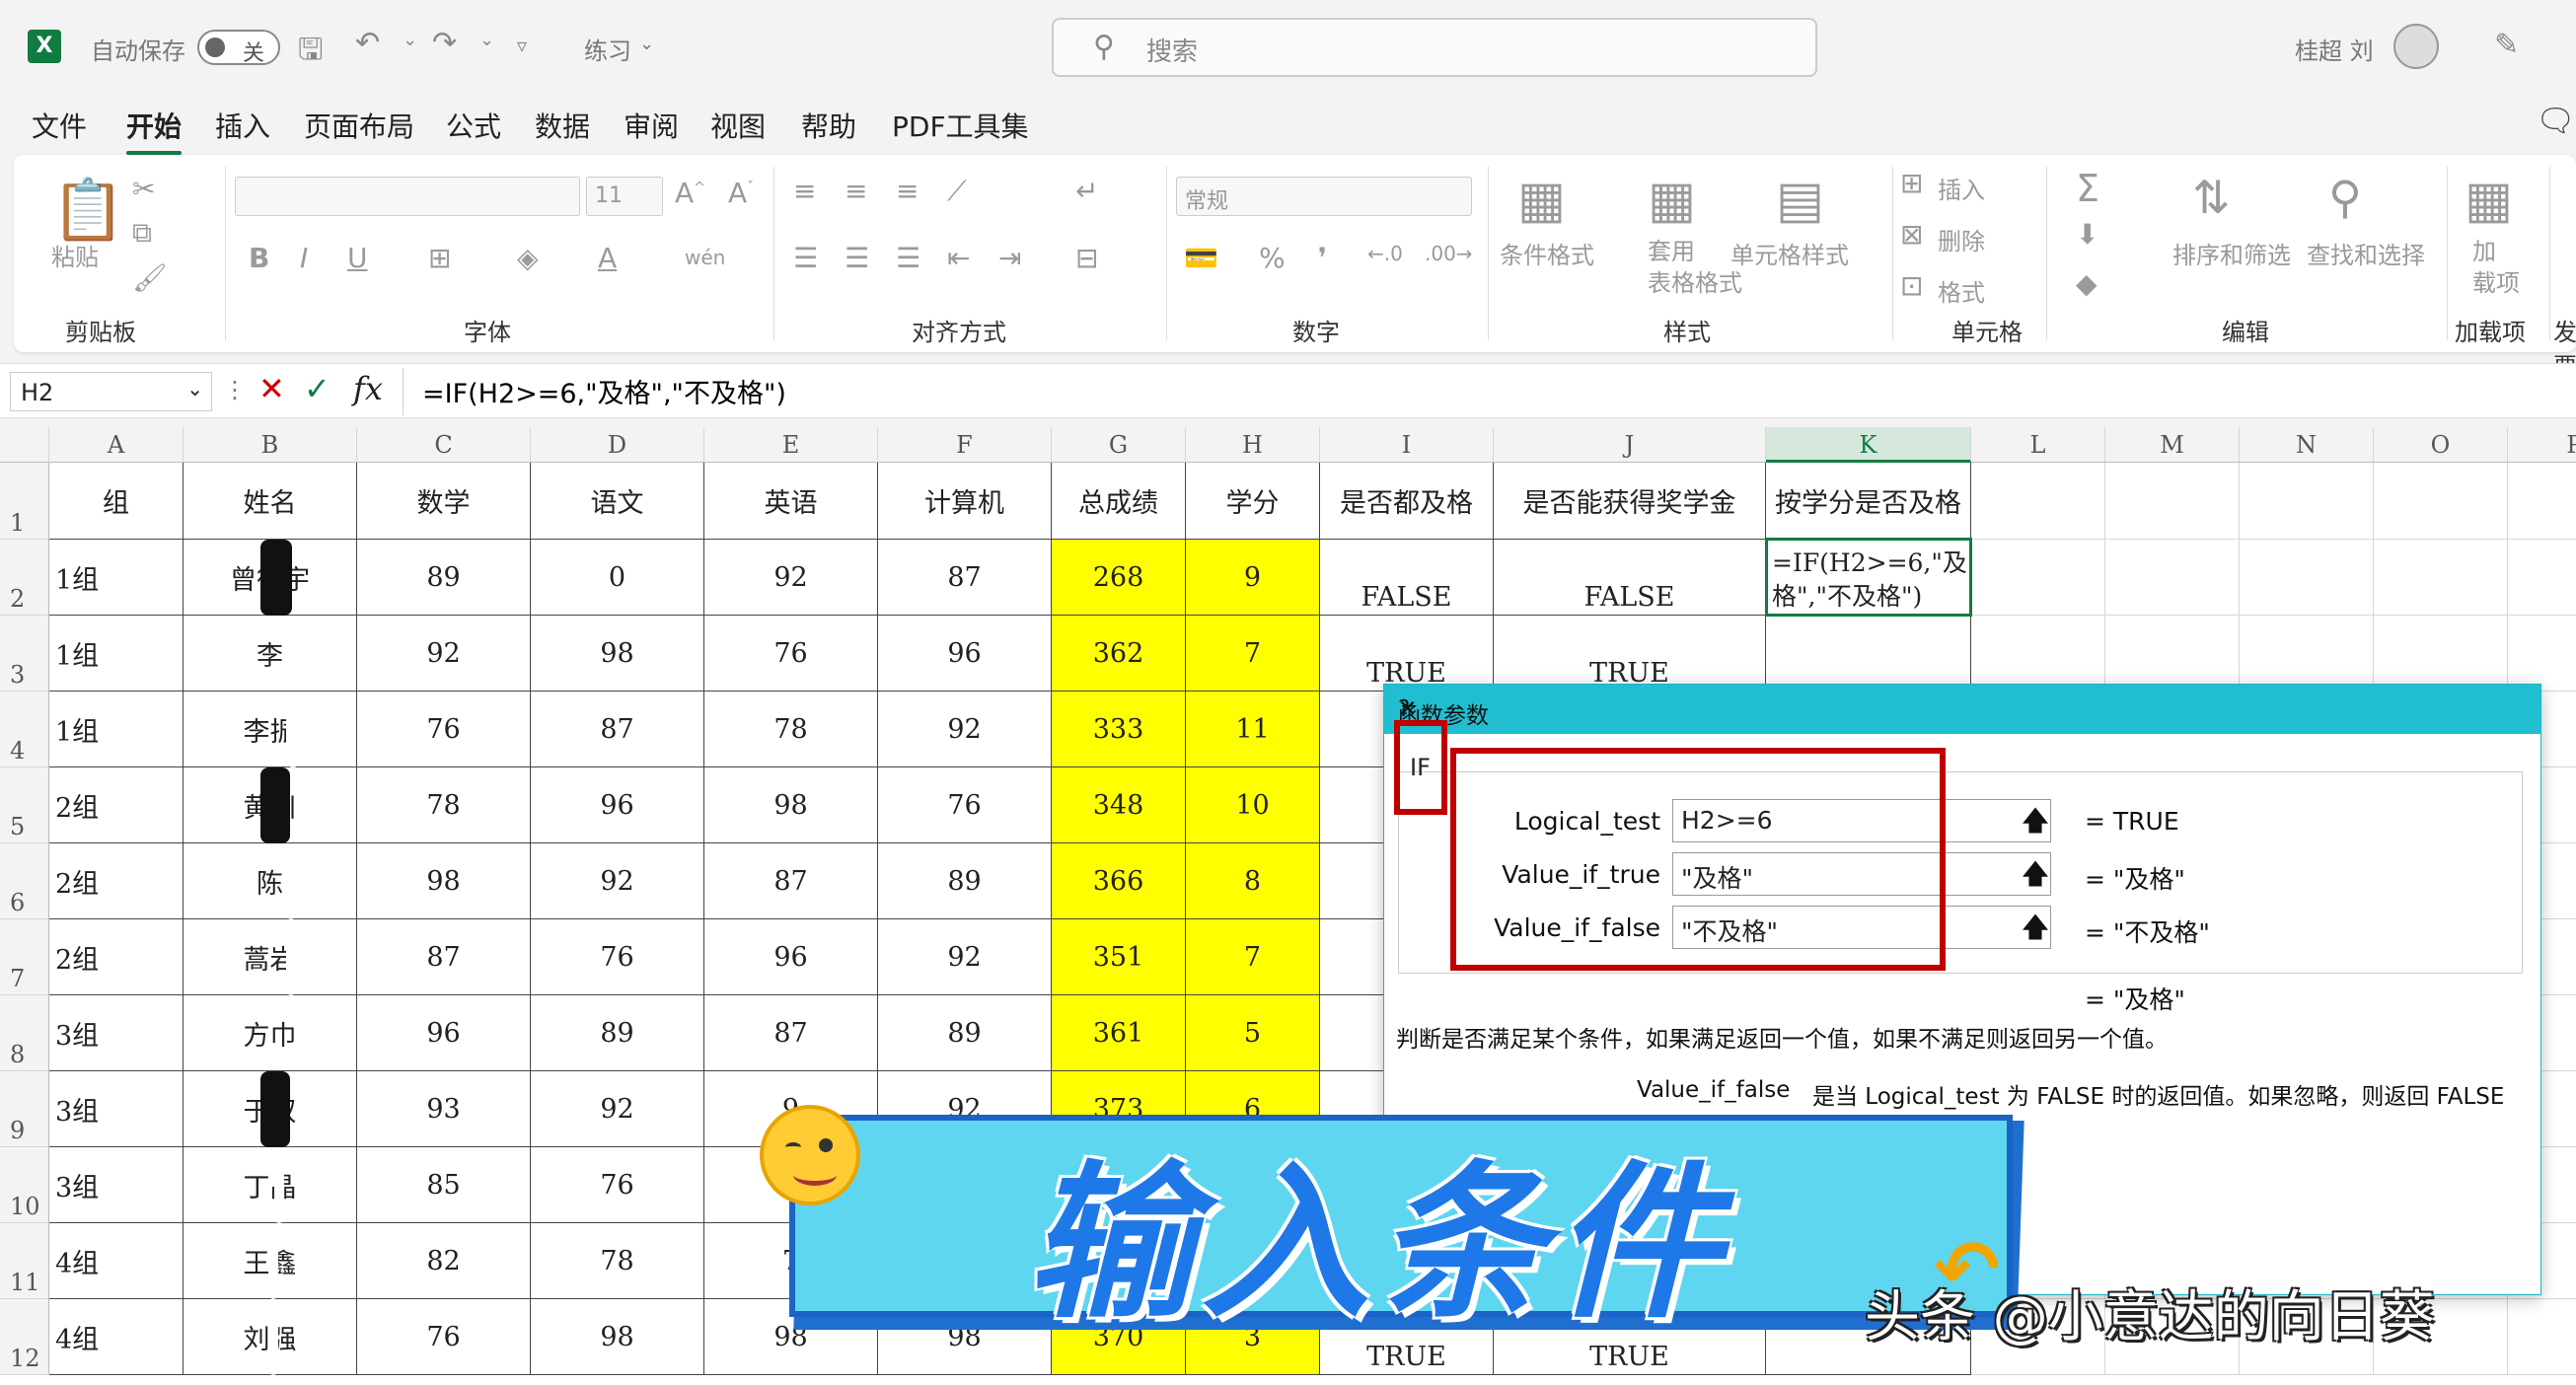 The height and width of the screenshot is (1385, 2576). What do you see at coordinates (24, 729) in the screenshot?
I see `row-header: 4` at bounding box center [24, 729].